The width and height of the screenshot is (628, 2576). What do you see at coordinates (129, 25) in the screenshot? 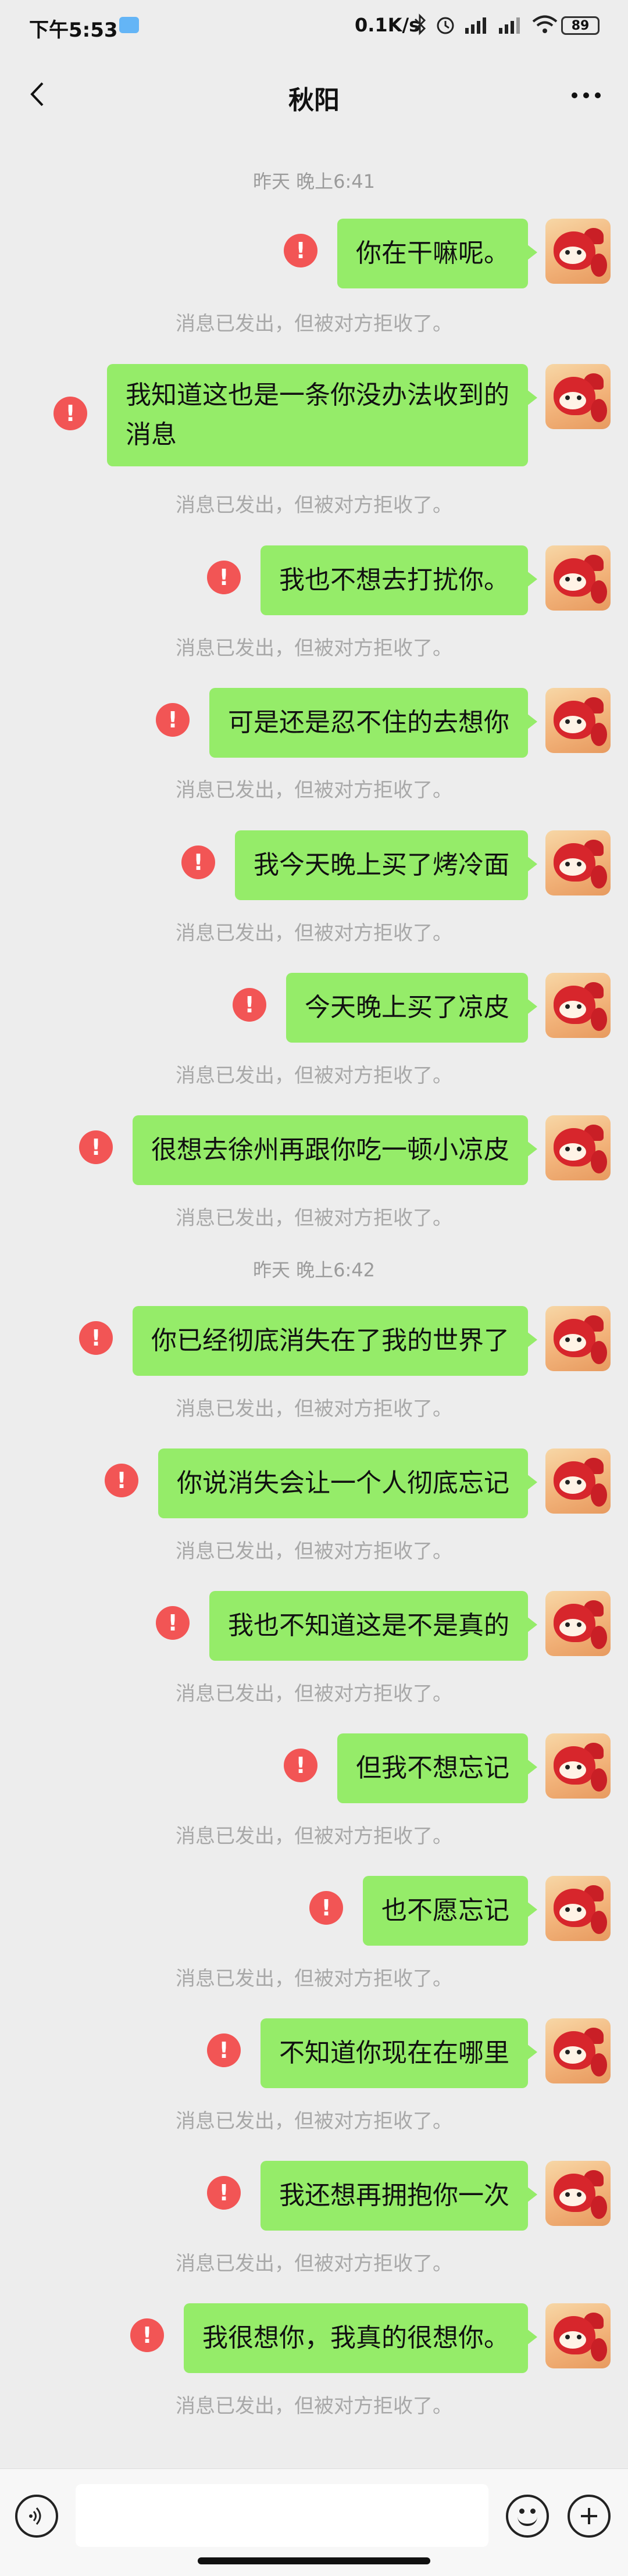
I see `notification-app-icon` at bounding box center [129, 25].